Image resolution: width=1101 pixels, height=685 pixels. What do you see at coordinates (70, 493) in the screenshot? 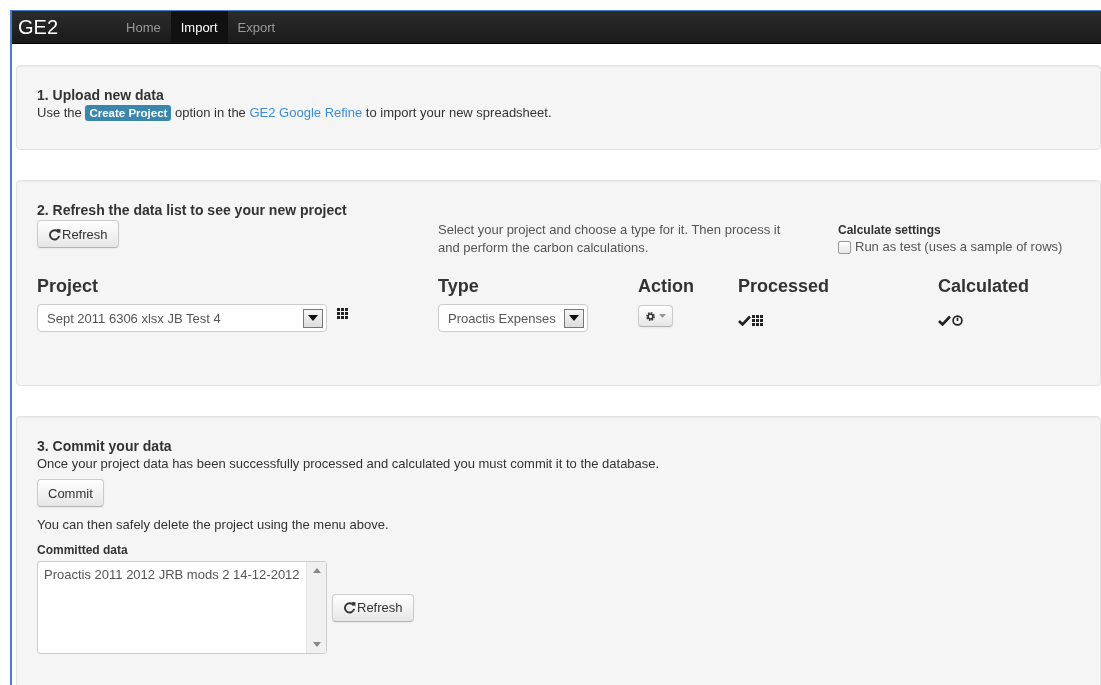
I see `commit-button: Commit` at bounding box center [70, 493].